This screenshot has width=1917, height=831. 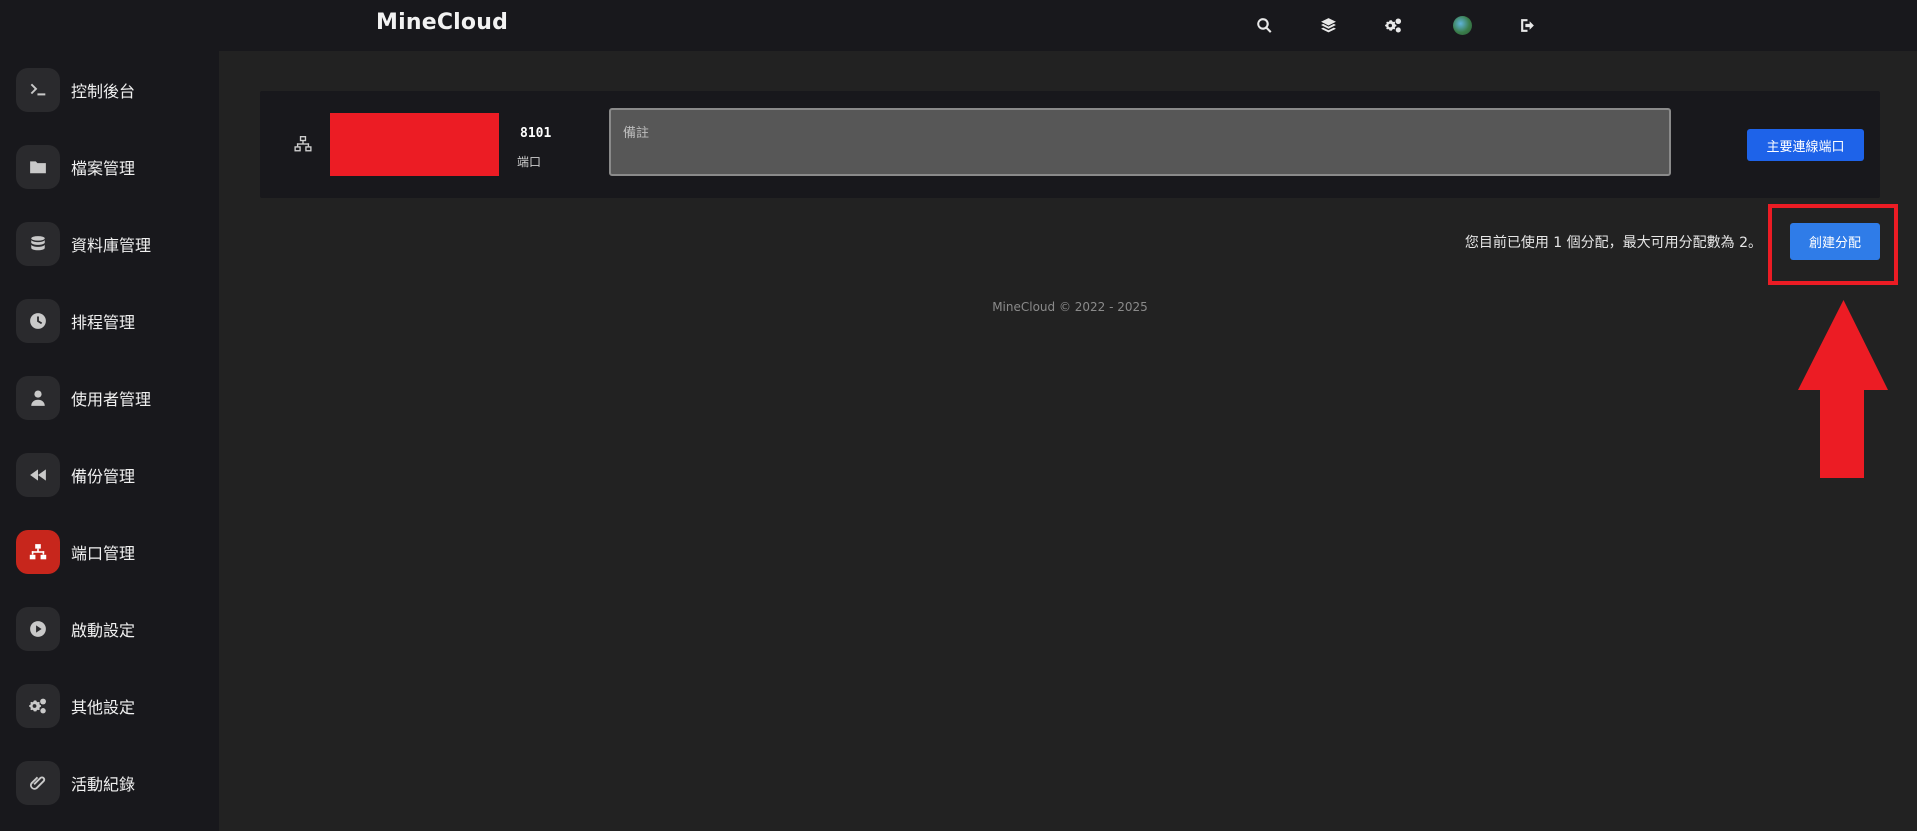 What do you see at coordinates (1264, 25) in the screenshot?
I see `search-icon` at bounding box center [1264, 25].